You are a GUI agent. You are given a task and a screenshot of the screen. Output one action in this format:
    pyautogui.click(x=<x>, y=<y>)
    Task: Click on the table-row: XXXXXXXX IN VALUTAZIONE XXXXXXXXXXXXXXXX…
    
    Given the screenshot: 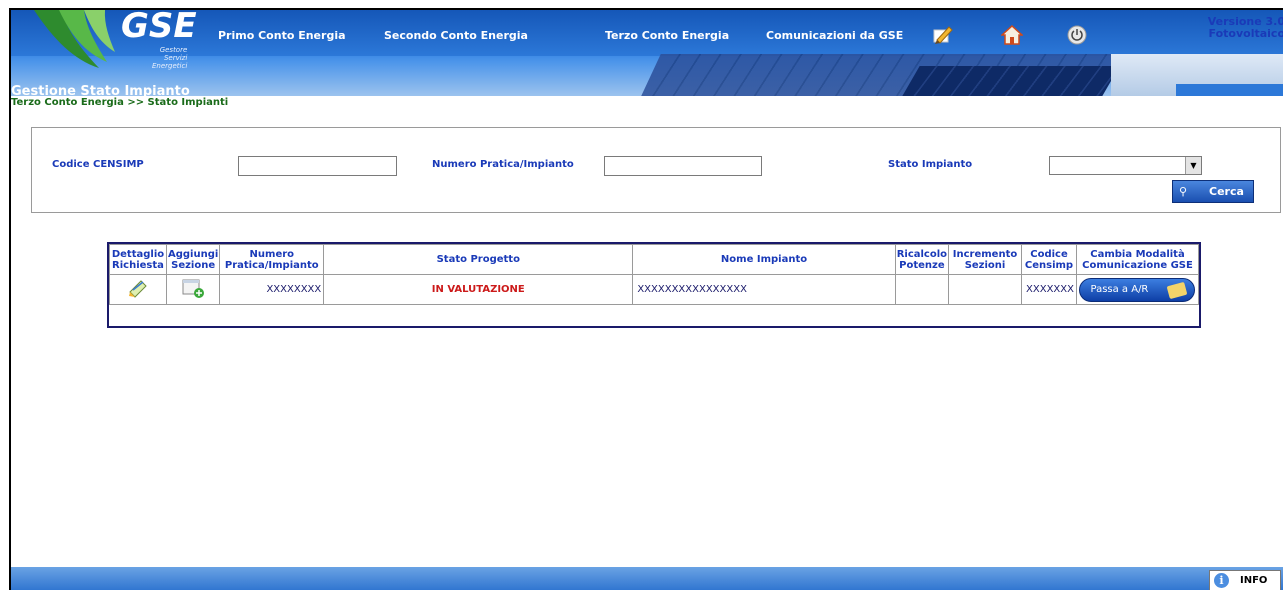 What is the action you would take?
    pyautogui.click(x=654, y=289)
    